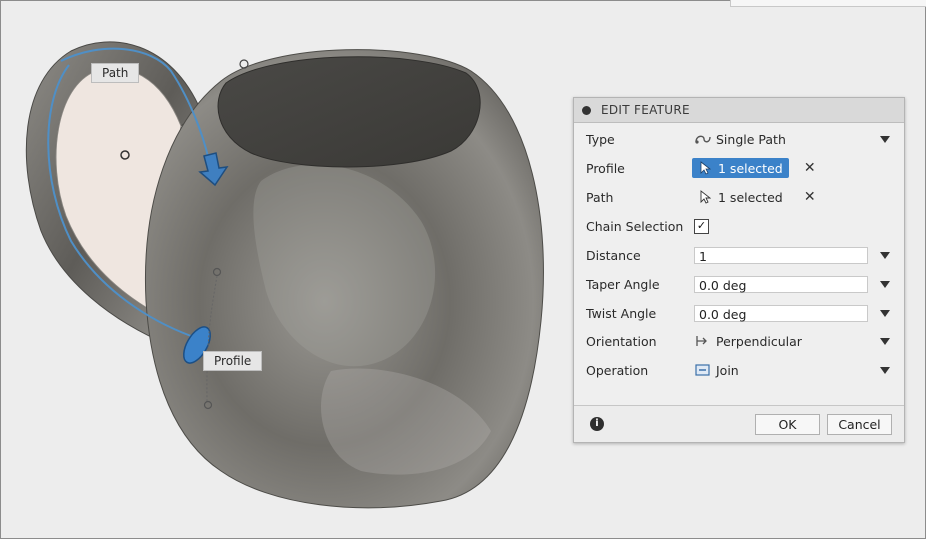  I want to click on collapse-icon, so click(586, 110).